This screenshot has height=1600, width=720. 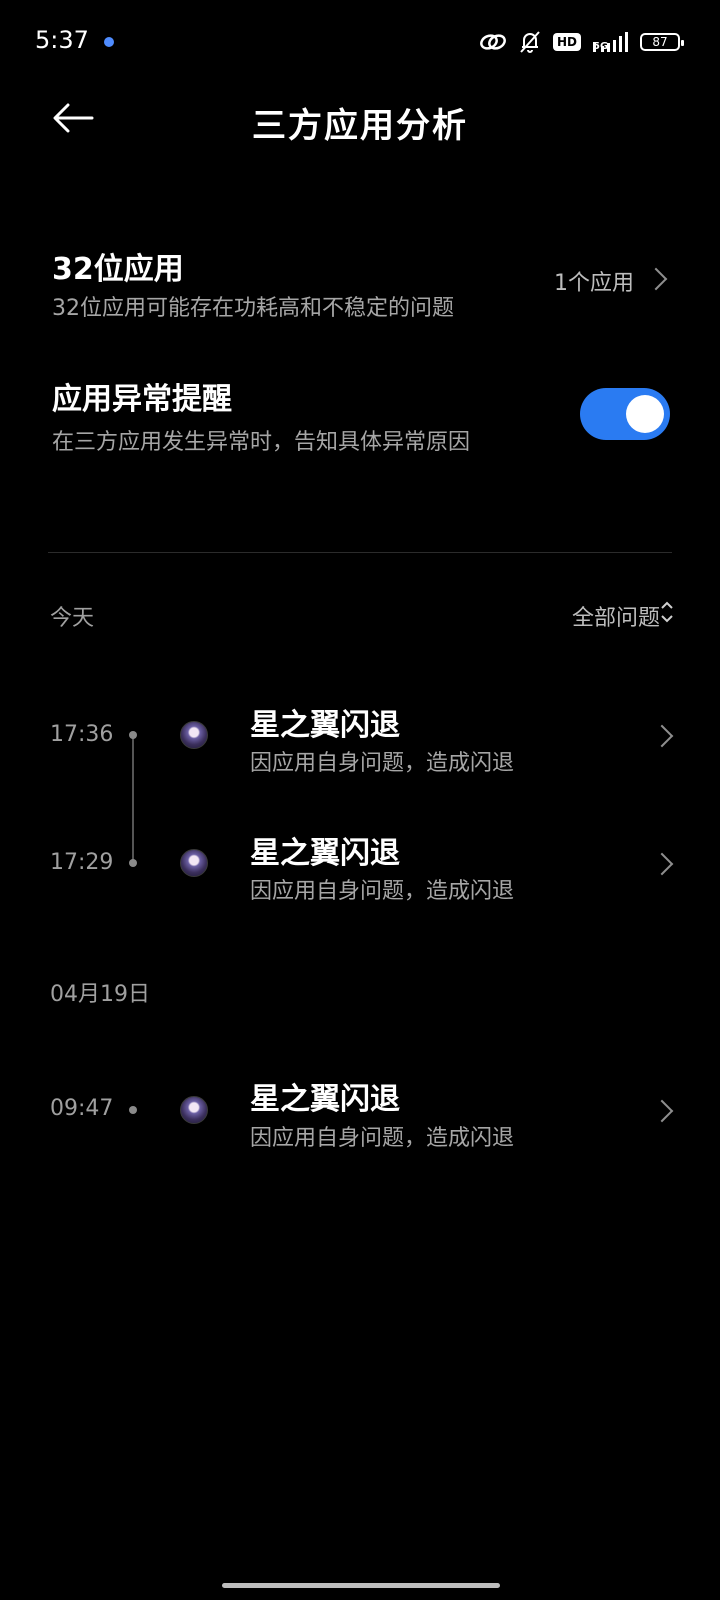 I want to click on network-type: 5G, so click(x=600, y=47).